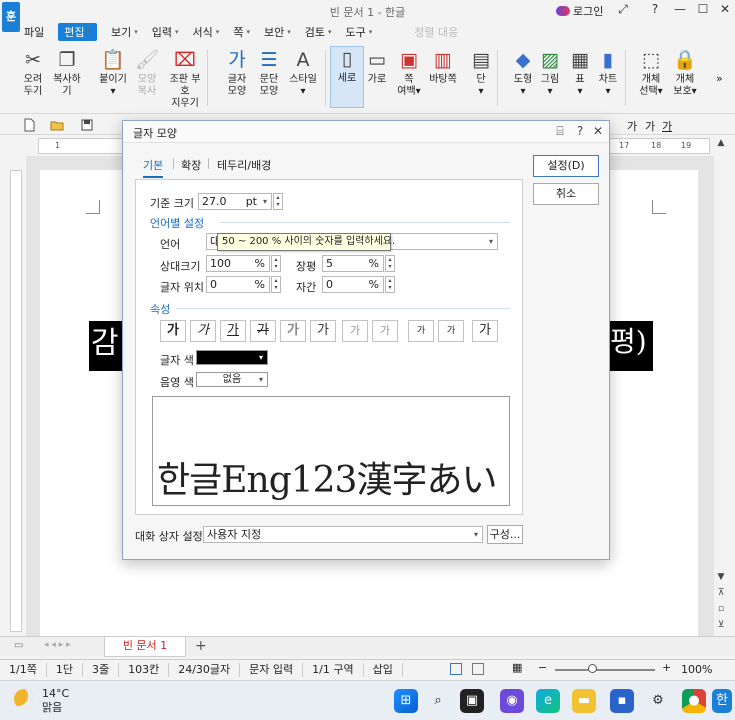  What do you see at coordinates (721, 398) in the screenshot?
I see `vertical-scrollbar: ▲ ▼ ⊼ ▫ ⊻` at bounding box center [721, 398].